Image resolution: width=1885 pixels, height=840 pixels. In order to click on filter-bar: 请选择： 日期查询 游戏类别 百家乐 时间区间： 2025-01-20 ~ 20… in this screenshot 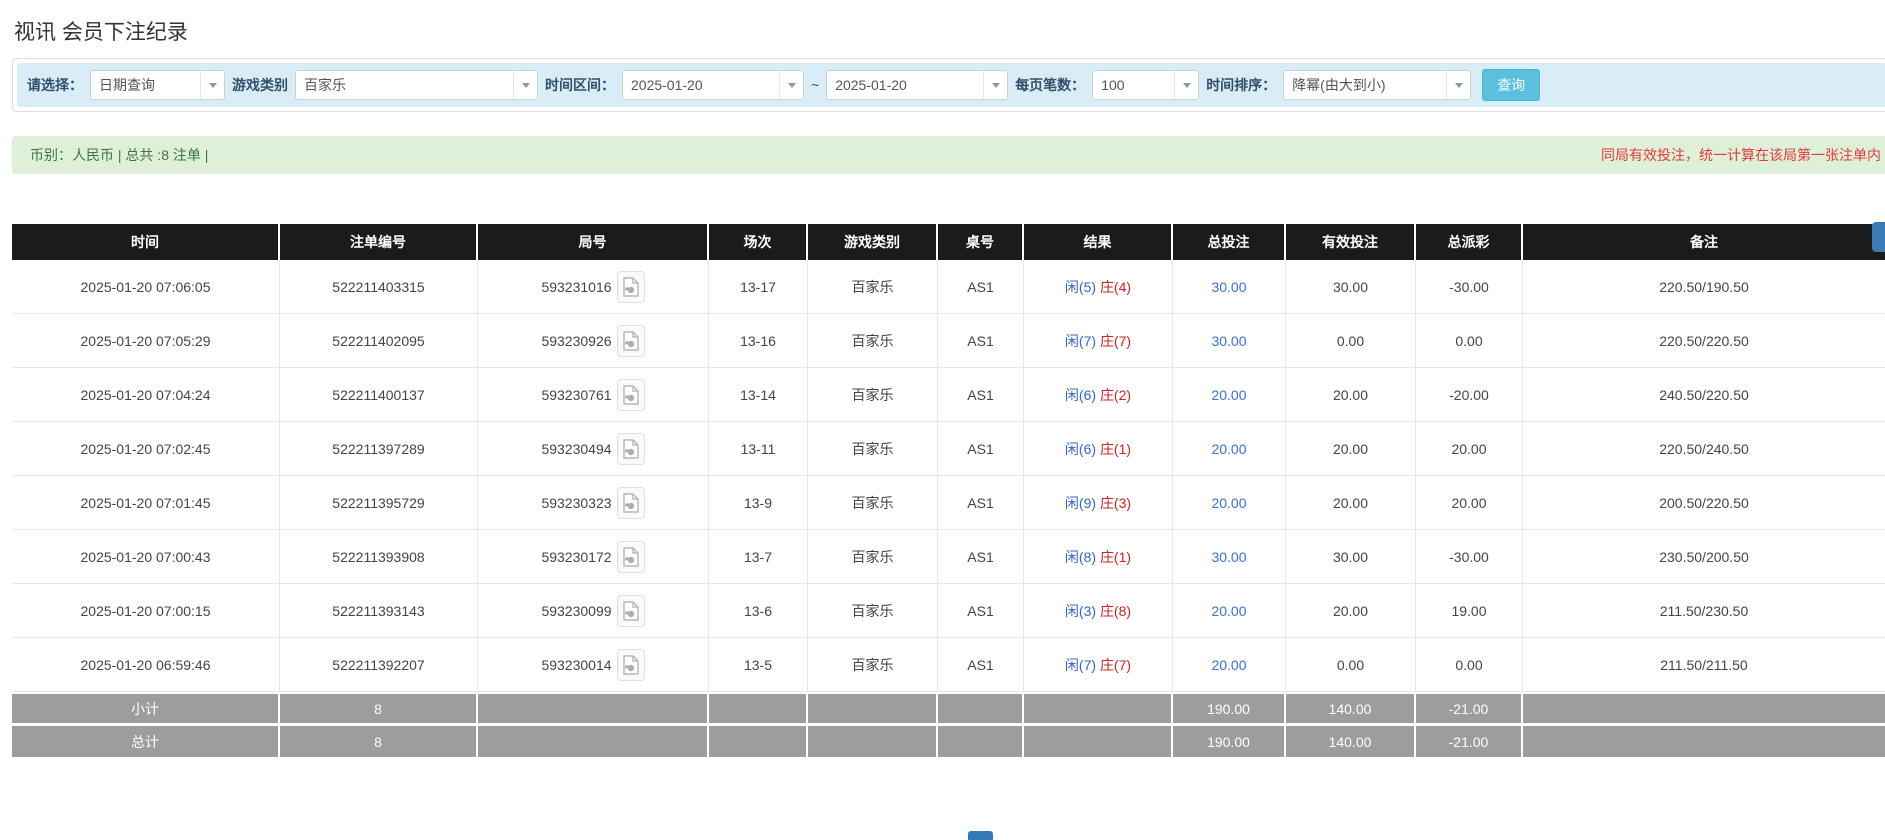, I will do `click(951, 85)`.